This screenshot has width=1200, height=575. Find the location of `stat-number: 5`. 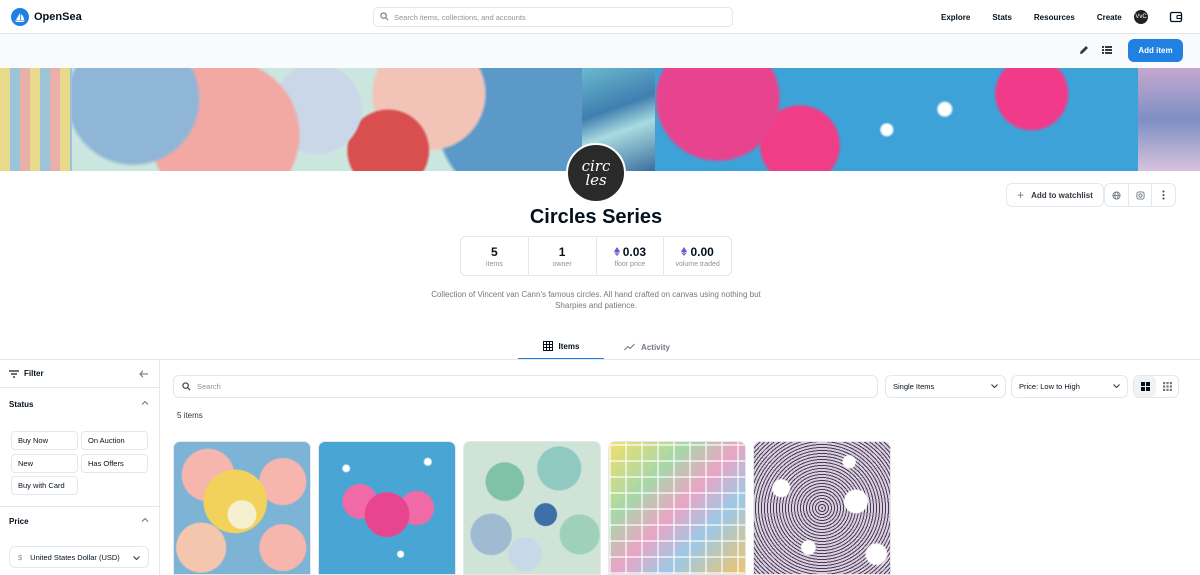

stat-number: 5 is located at coordinates (494, 251).